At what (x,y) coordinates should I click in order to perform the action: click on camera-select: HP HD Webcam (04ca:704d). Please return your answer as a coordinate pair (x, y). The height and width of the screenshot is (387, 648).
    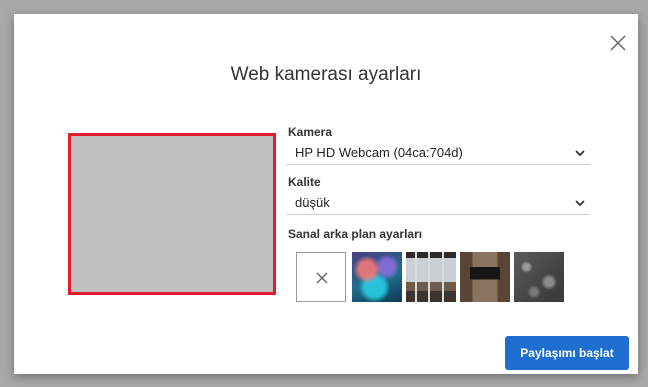
    Looking at the image, I should click on (438, 153).